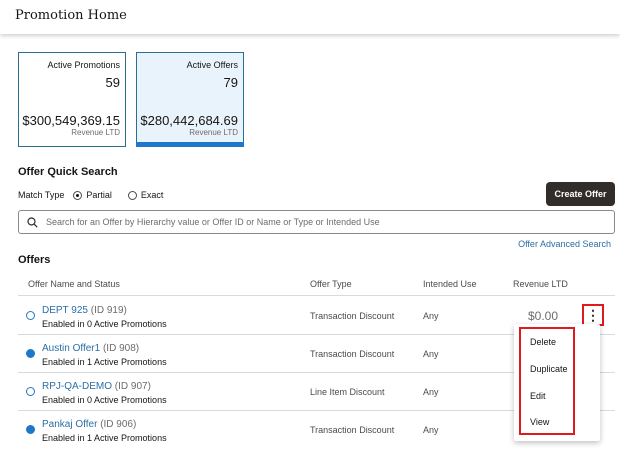 Image resolution: width=620 pixels, height=453 pixels. Describe the element at coordinates (89, 424) in the screenshot. I see `offer-name-link: Pankaj Offer (ID 906)` at that location.